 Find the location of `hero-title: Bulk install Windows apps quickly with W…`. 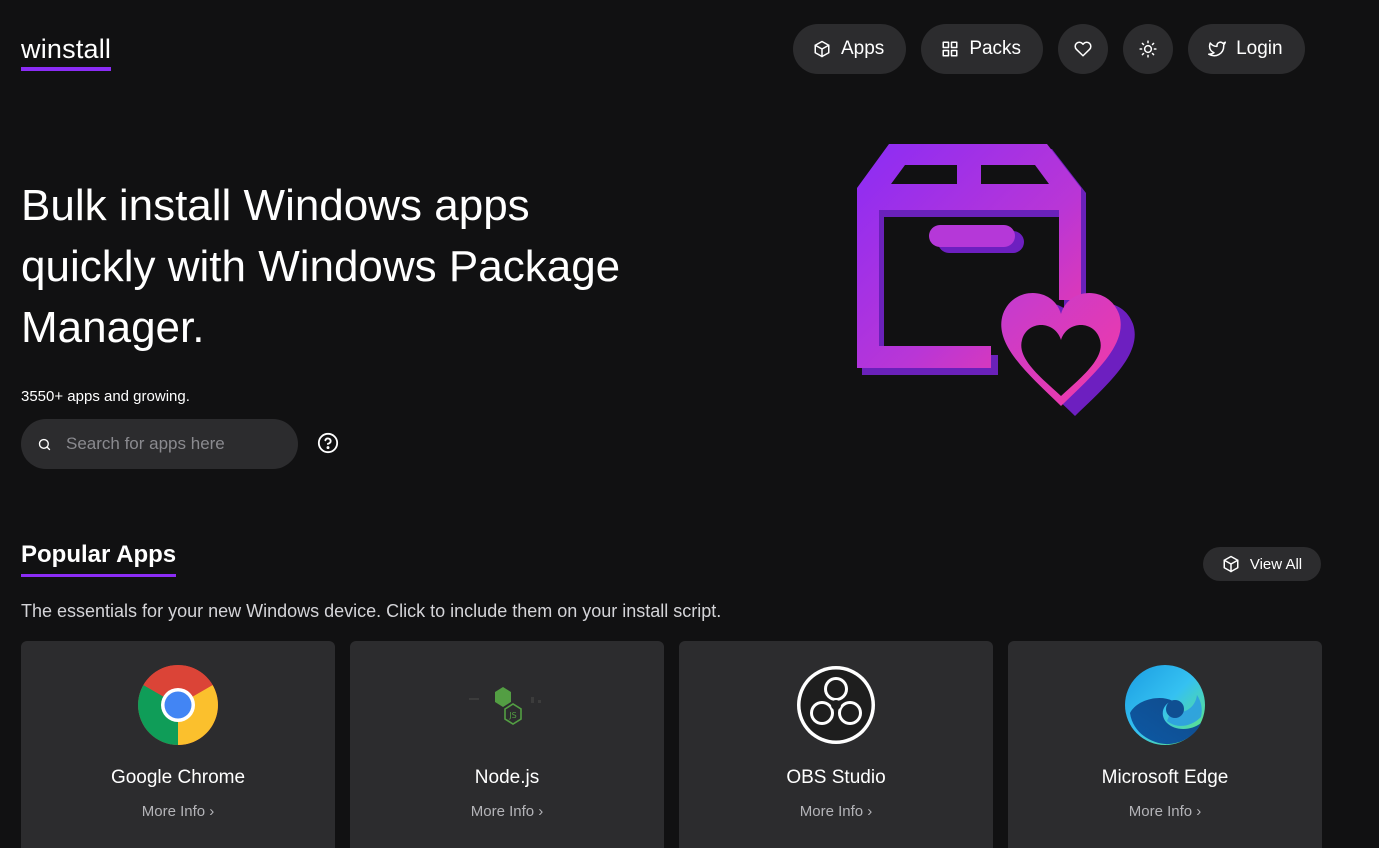

hero-title: Bulk install Windows apps quickly with W… is located at coordinates (321, 266).